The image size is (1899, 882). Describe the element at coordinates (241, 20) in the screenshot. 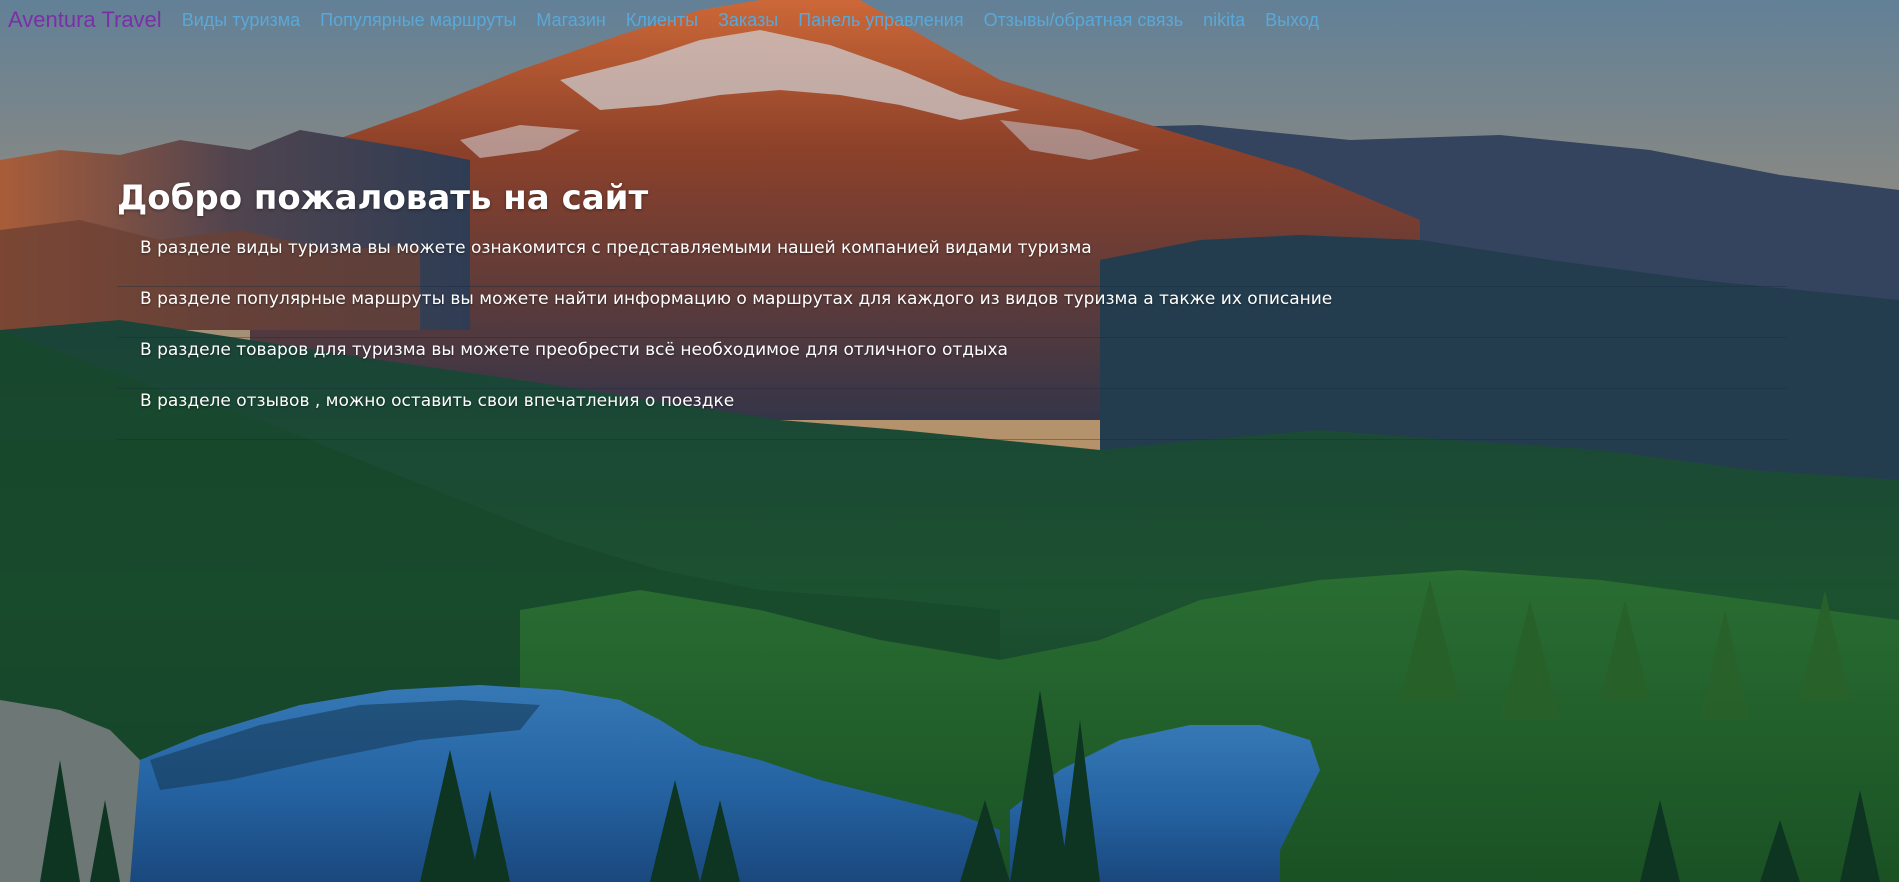

I see `nav-link-tourism-types: Виды туризма` at that location.